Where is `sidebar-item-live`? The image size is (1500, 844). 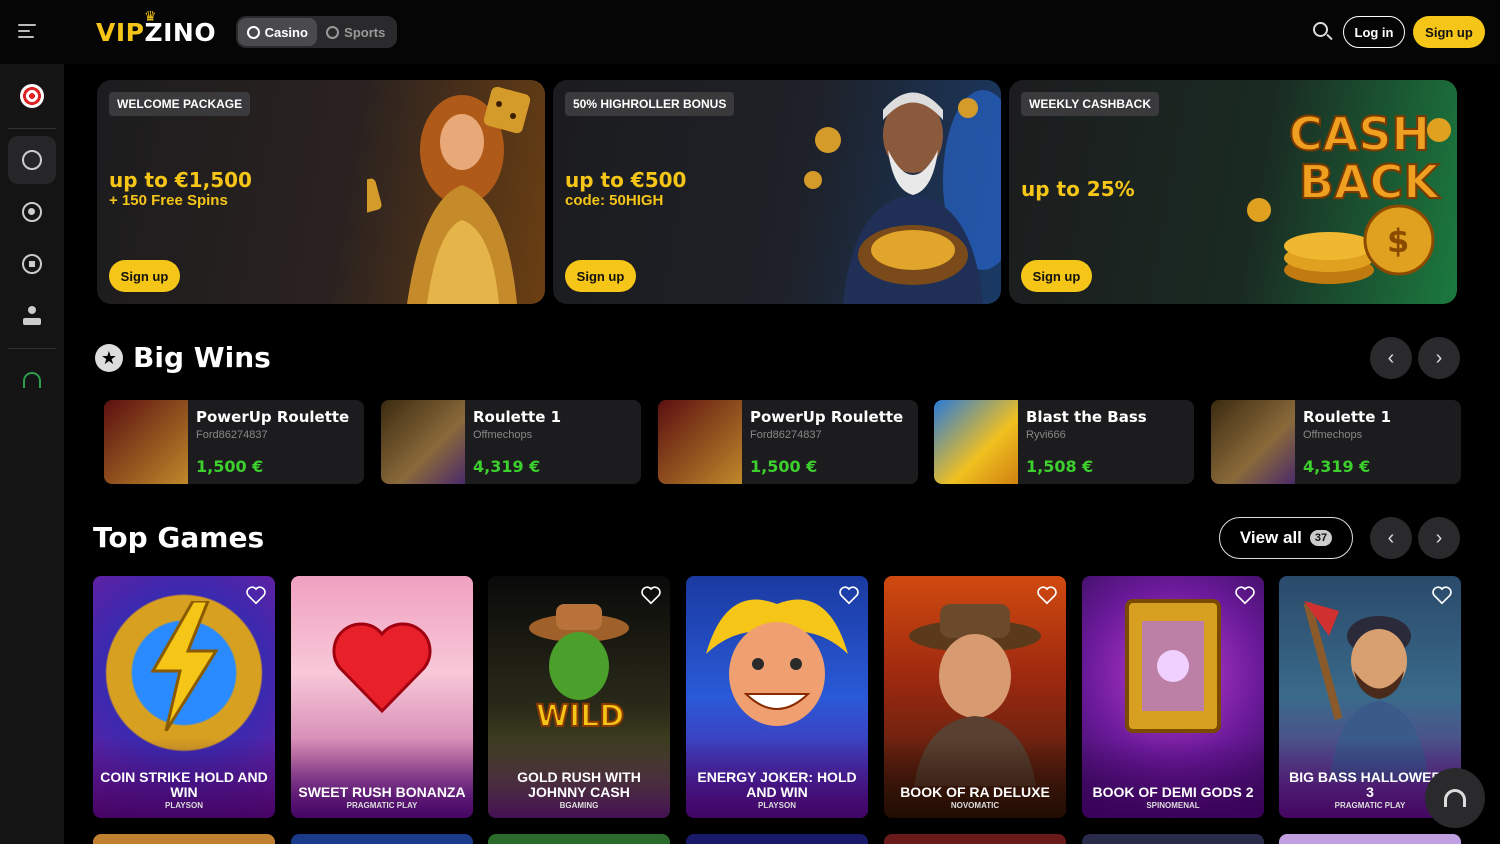
sidebar-item-live is located at coordinates (32, 212).